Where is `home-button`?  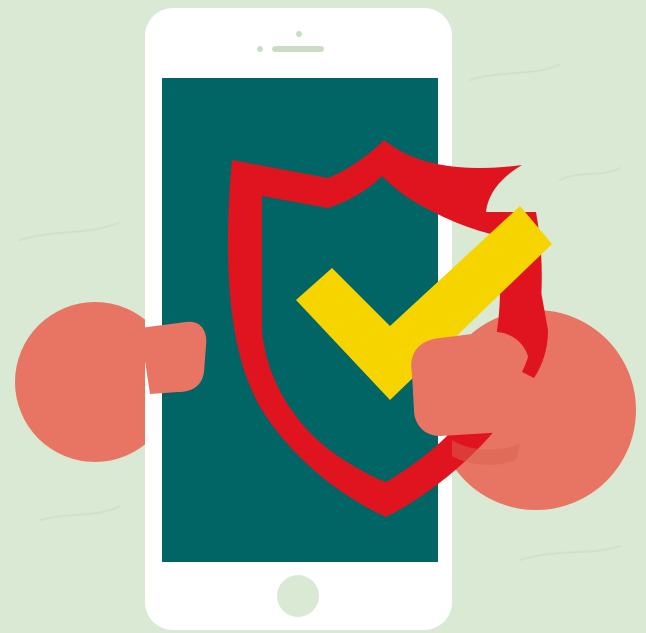 home-button is located at coordinates (298, 596).